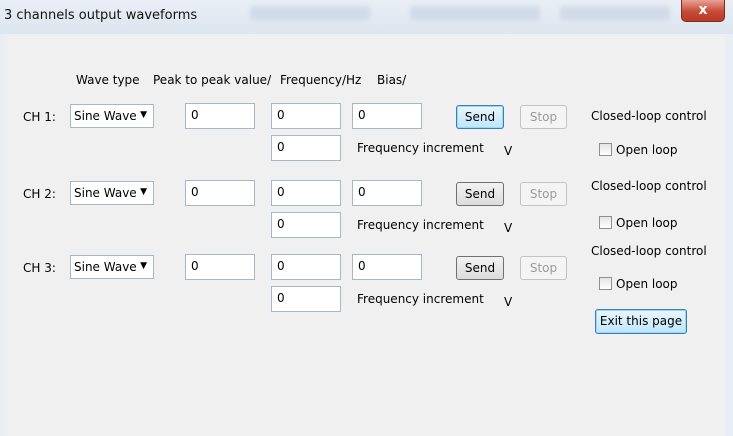 The width and height of the screenshot is (733, 436). I want to click on channel-label: CH 2:, so click(39, 194).